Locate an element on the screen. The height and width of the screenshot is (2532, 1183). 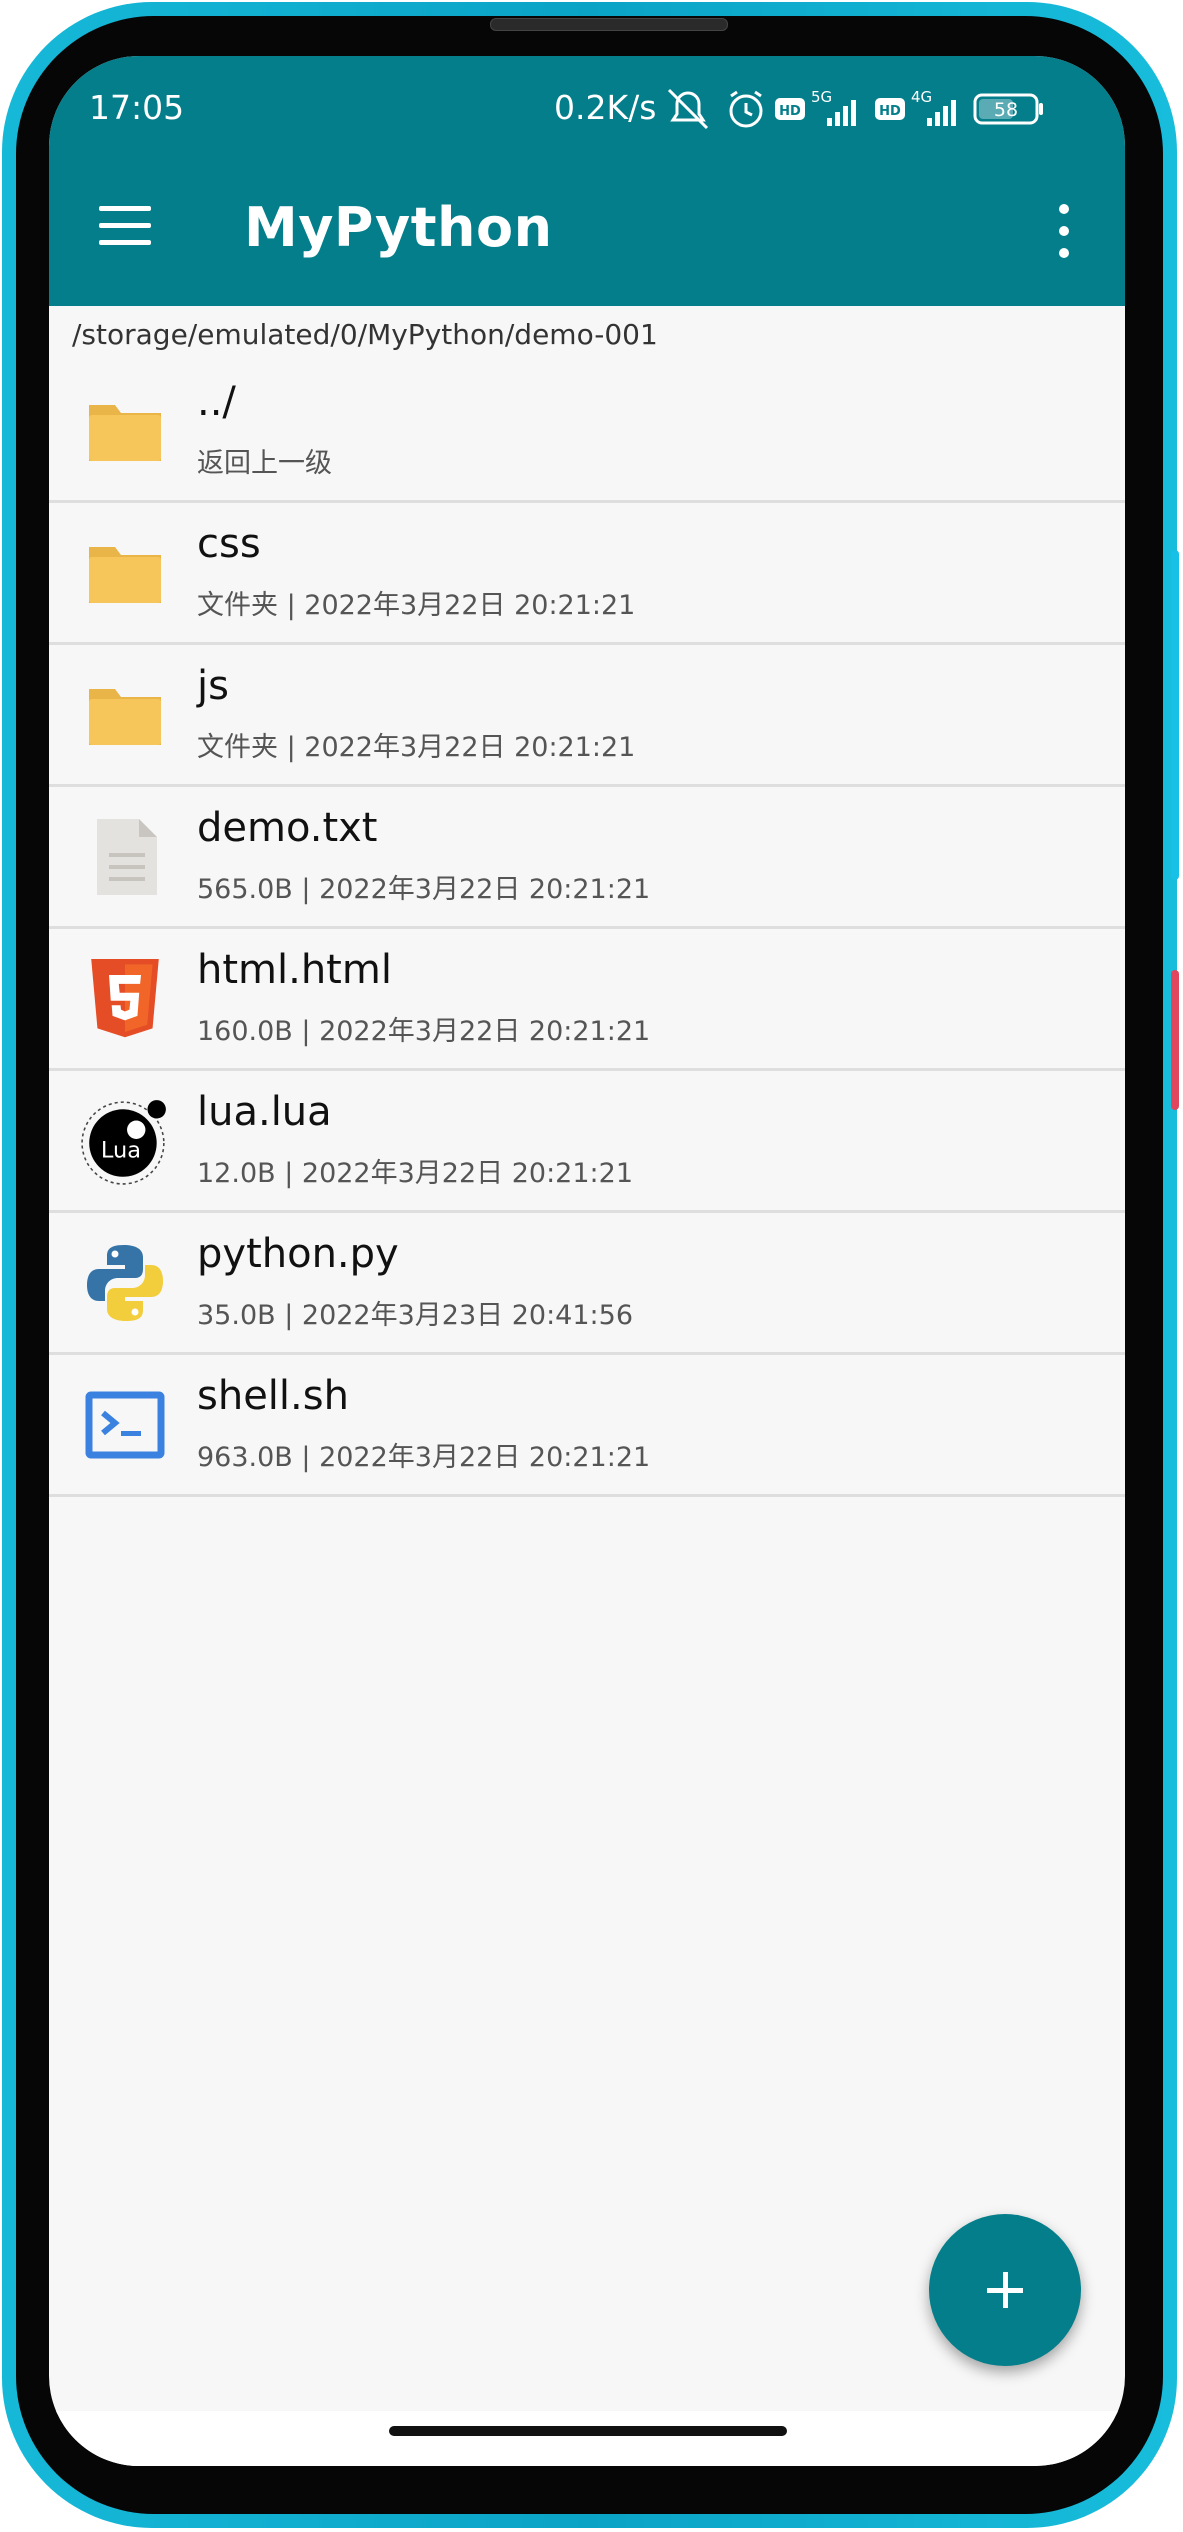
file-name: lua.lua is located at coordinates (264, 1112).